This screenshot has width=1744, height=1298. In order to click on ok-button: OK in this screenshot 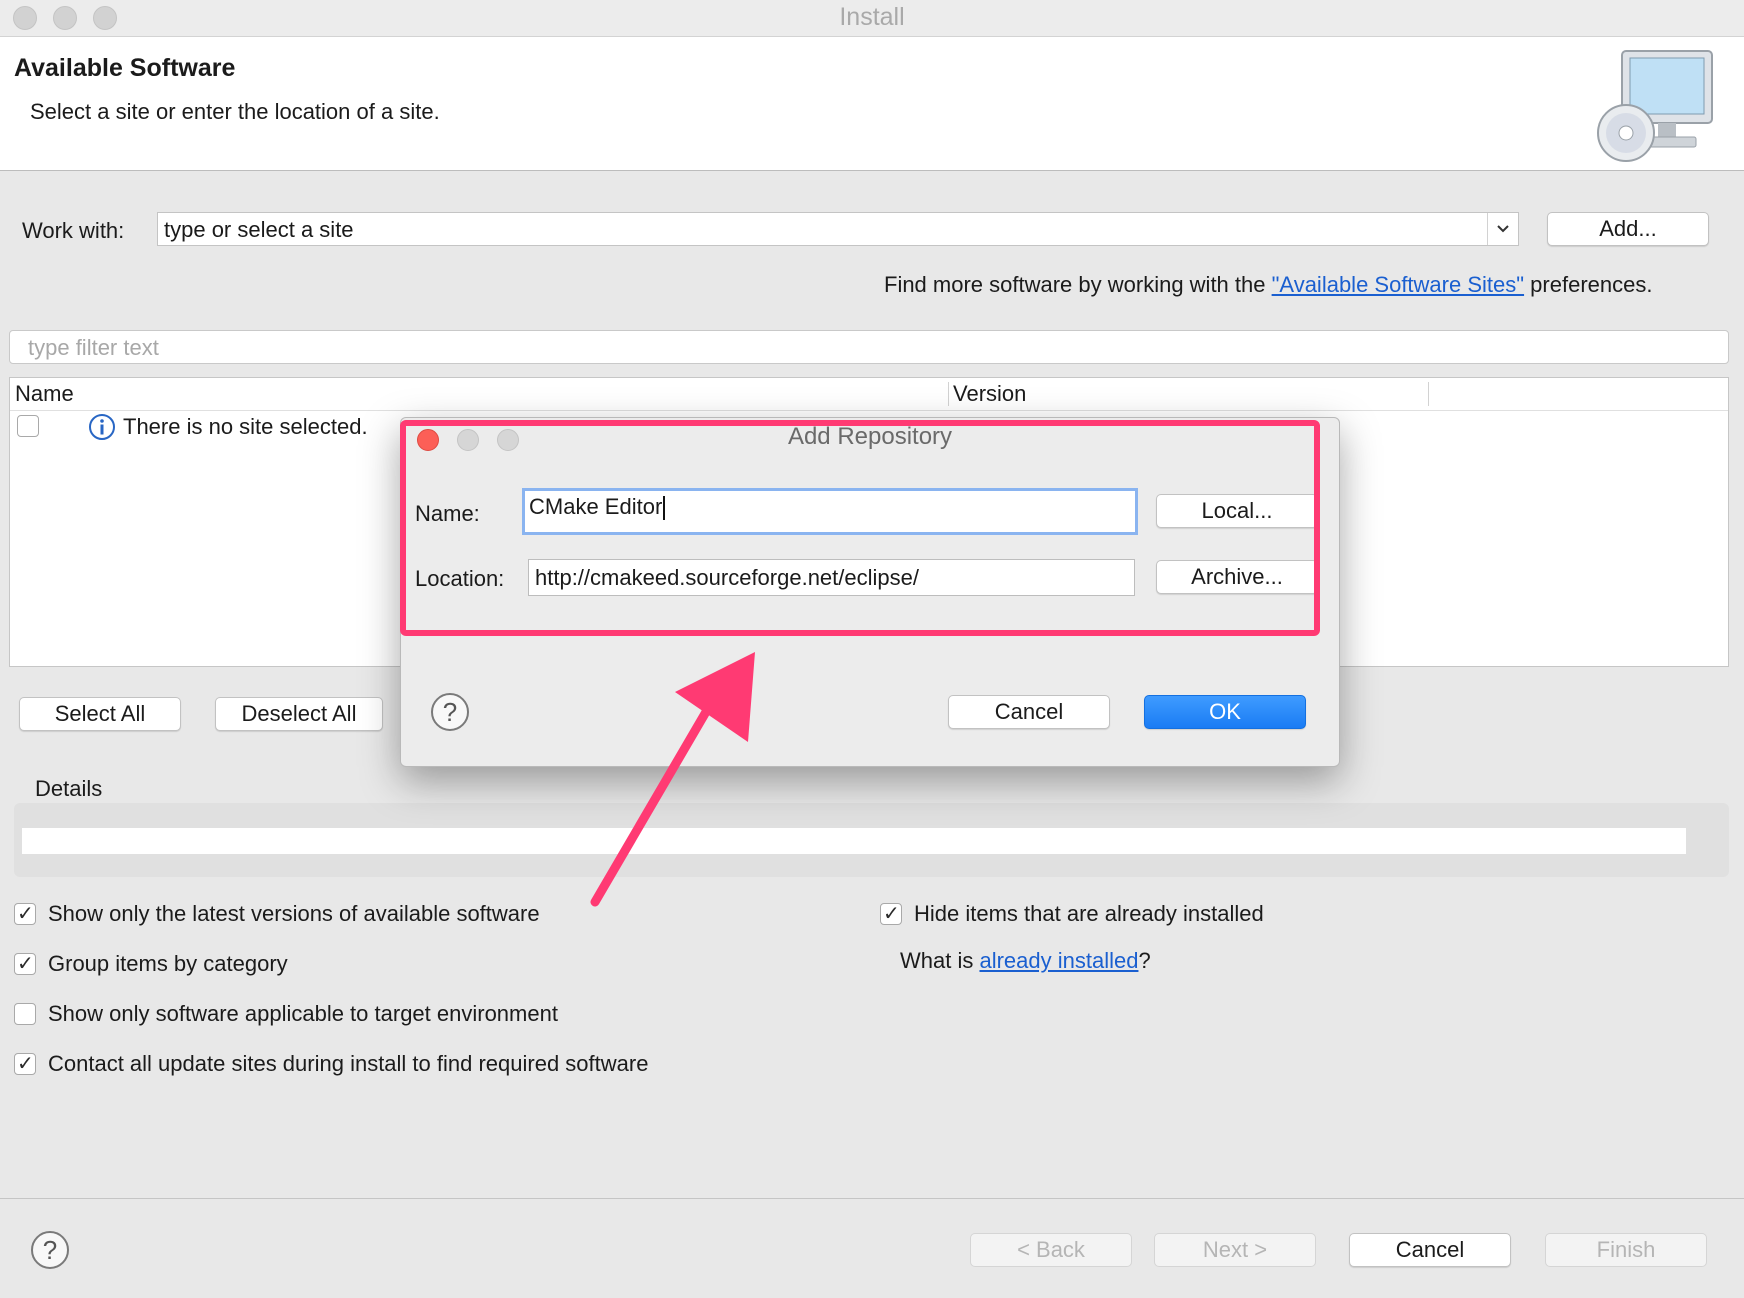, I will do `click(1225, 712)`.